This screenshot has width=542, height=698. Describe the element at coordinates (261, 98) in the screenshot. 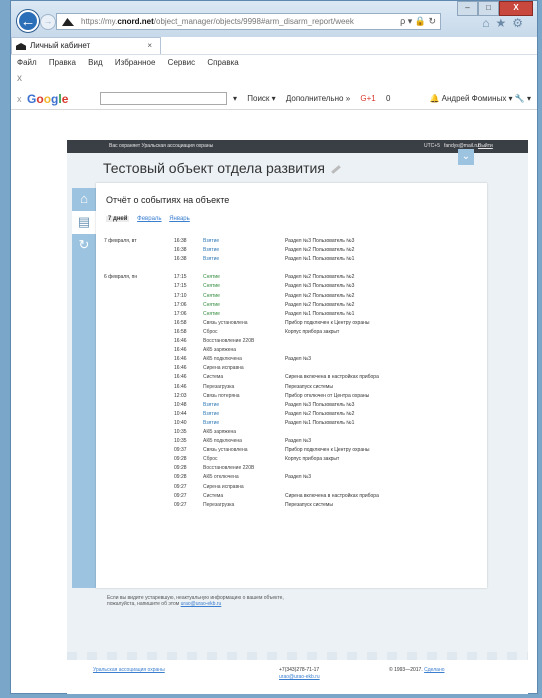

I see `google-search-button: Поиск ▾` at that location.